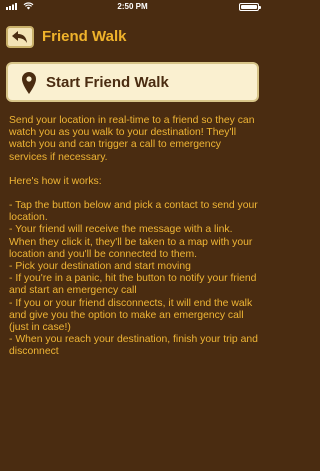  What do you see at coordinates (132, 38) in the screenshot?
I see `navigation-bar: Friend Walk` at bounding box center [132, 38].